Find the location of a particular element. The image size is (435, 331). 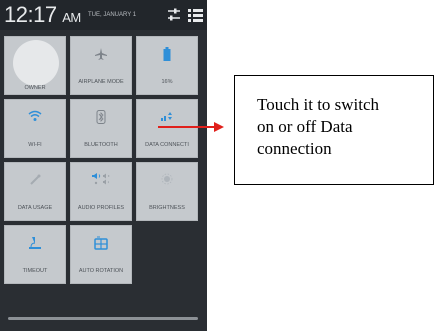

tile-label: AUDIO PROFILES is located at coordinates (101, 208).